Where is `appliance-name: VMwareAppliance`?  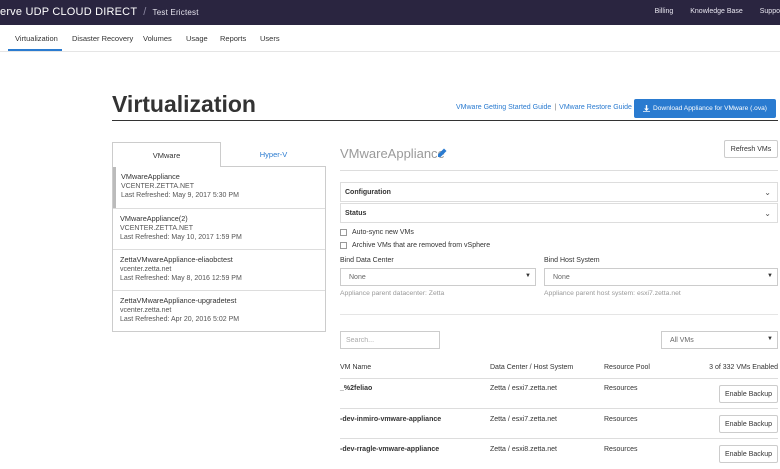 appliance-name: VMwareAppliance is located at coordinates (150, 176).